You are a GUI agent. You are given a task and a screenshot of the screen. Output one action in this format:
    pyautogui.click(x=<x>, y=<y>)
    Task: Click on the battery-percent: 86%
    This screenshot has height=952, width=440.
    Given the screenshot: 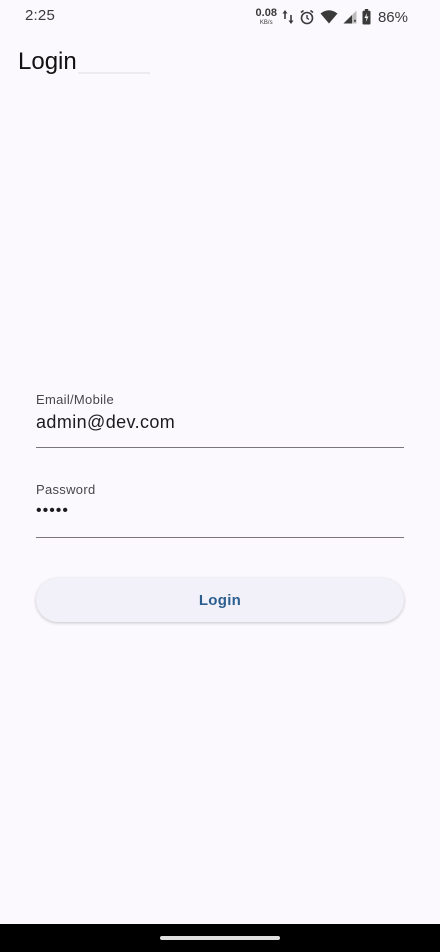 What is the action you would take?
    pyautogui.click(x=392, y=17)
    